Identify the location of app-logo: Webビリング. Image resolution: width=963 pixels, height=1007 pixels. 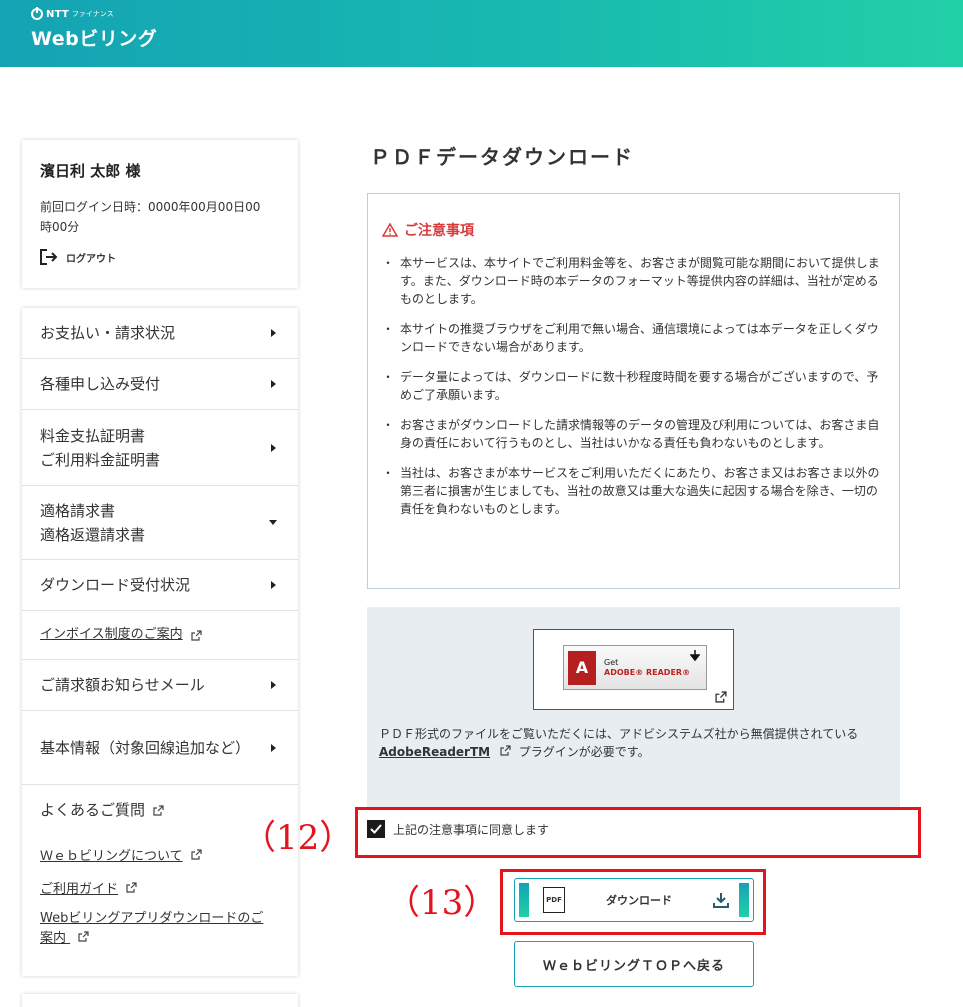
(94, 37).